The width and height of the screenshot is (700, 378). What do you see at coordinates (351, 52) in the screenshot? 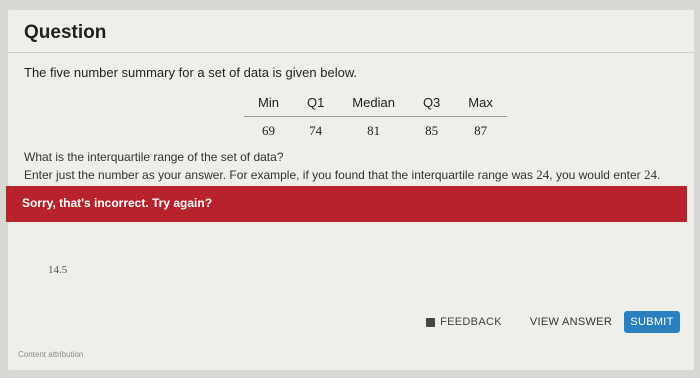
I see `title-divider` at bounding box center [351, 52].